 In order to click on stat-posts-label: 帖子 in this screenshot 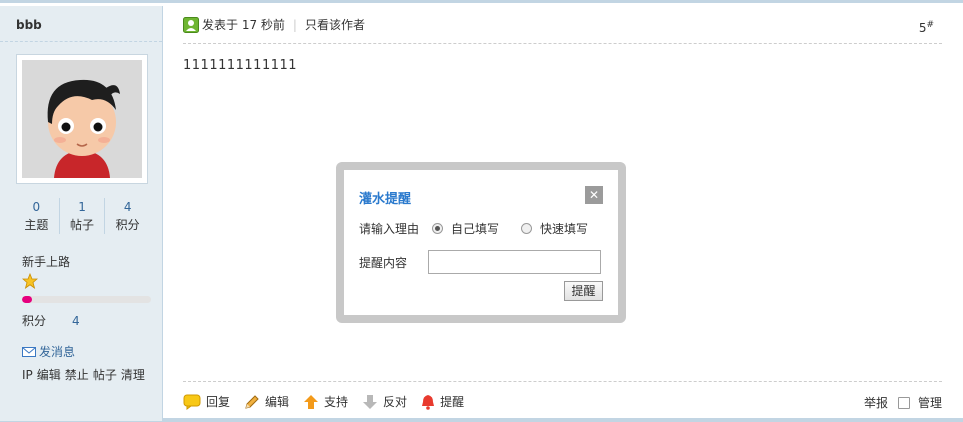, I will do `click(82, 225)`.